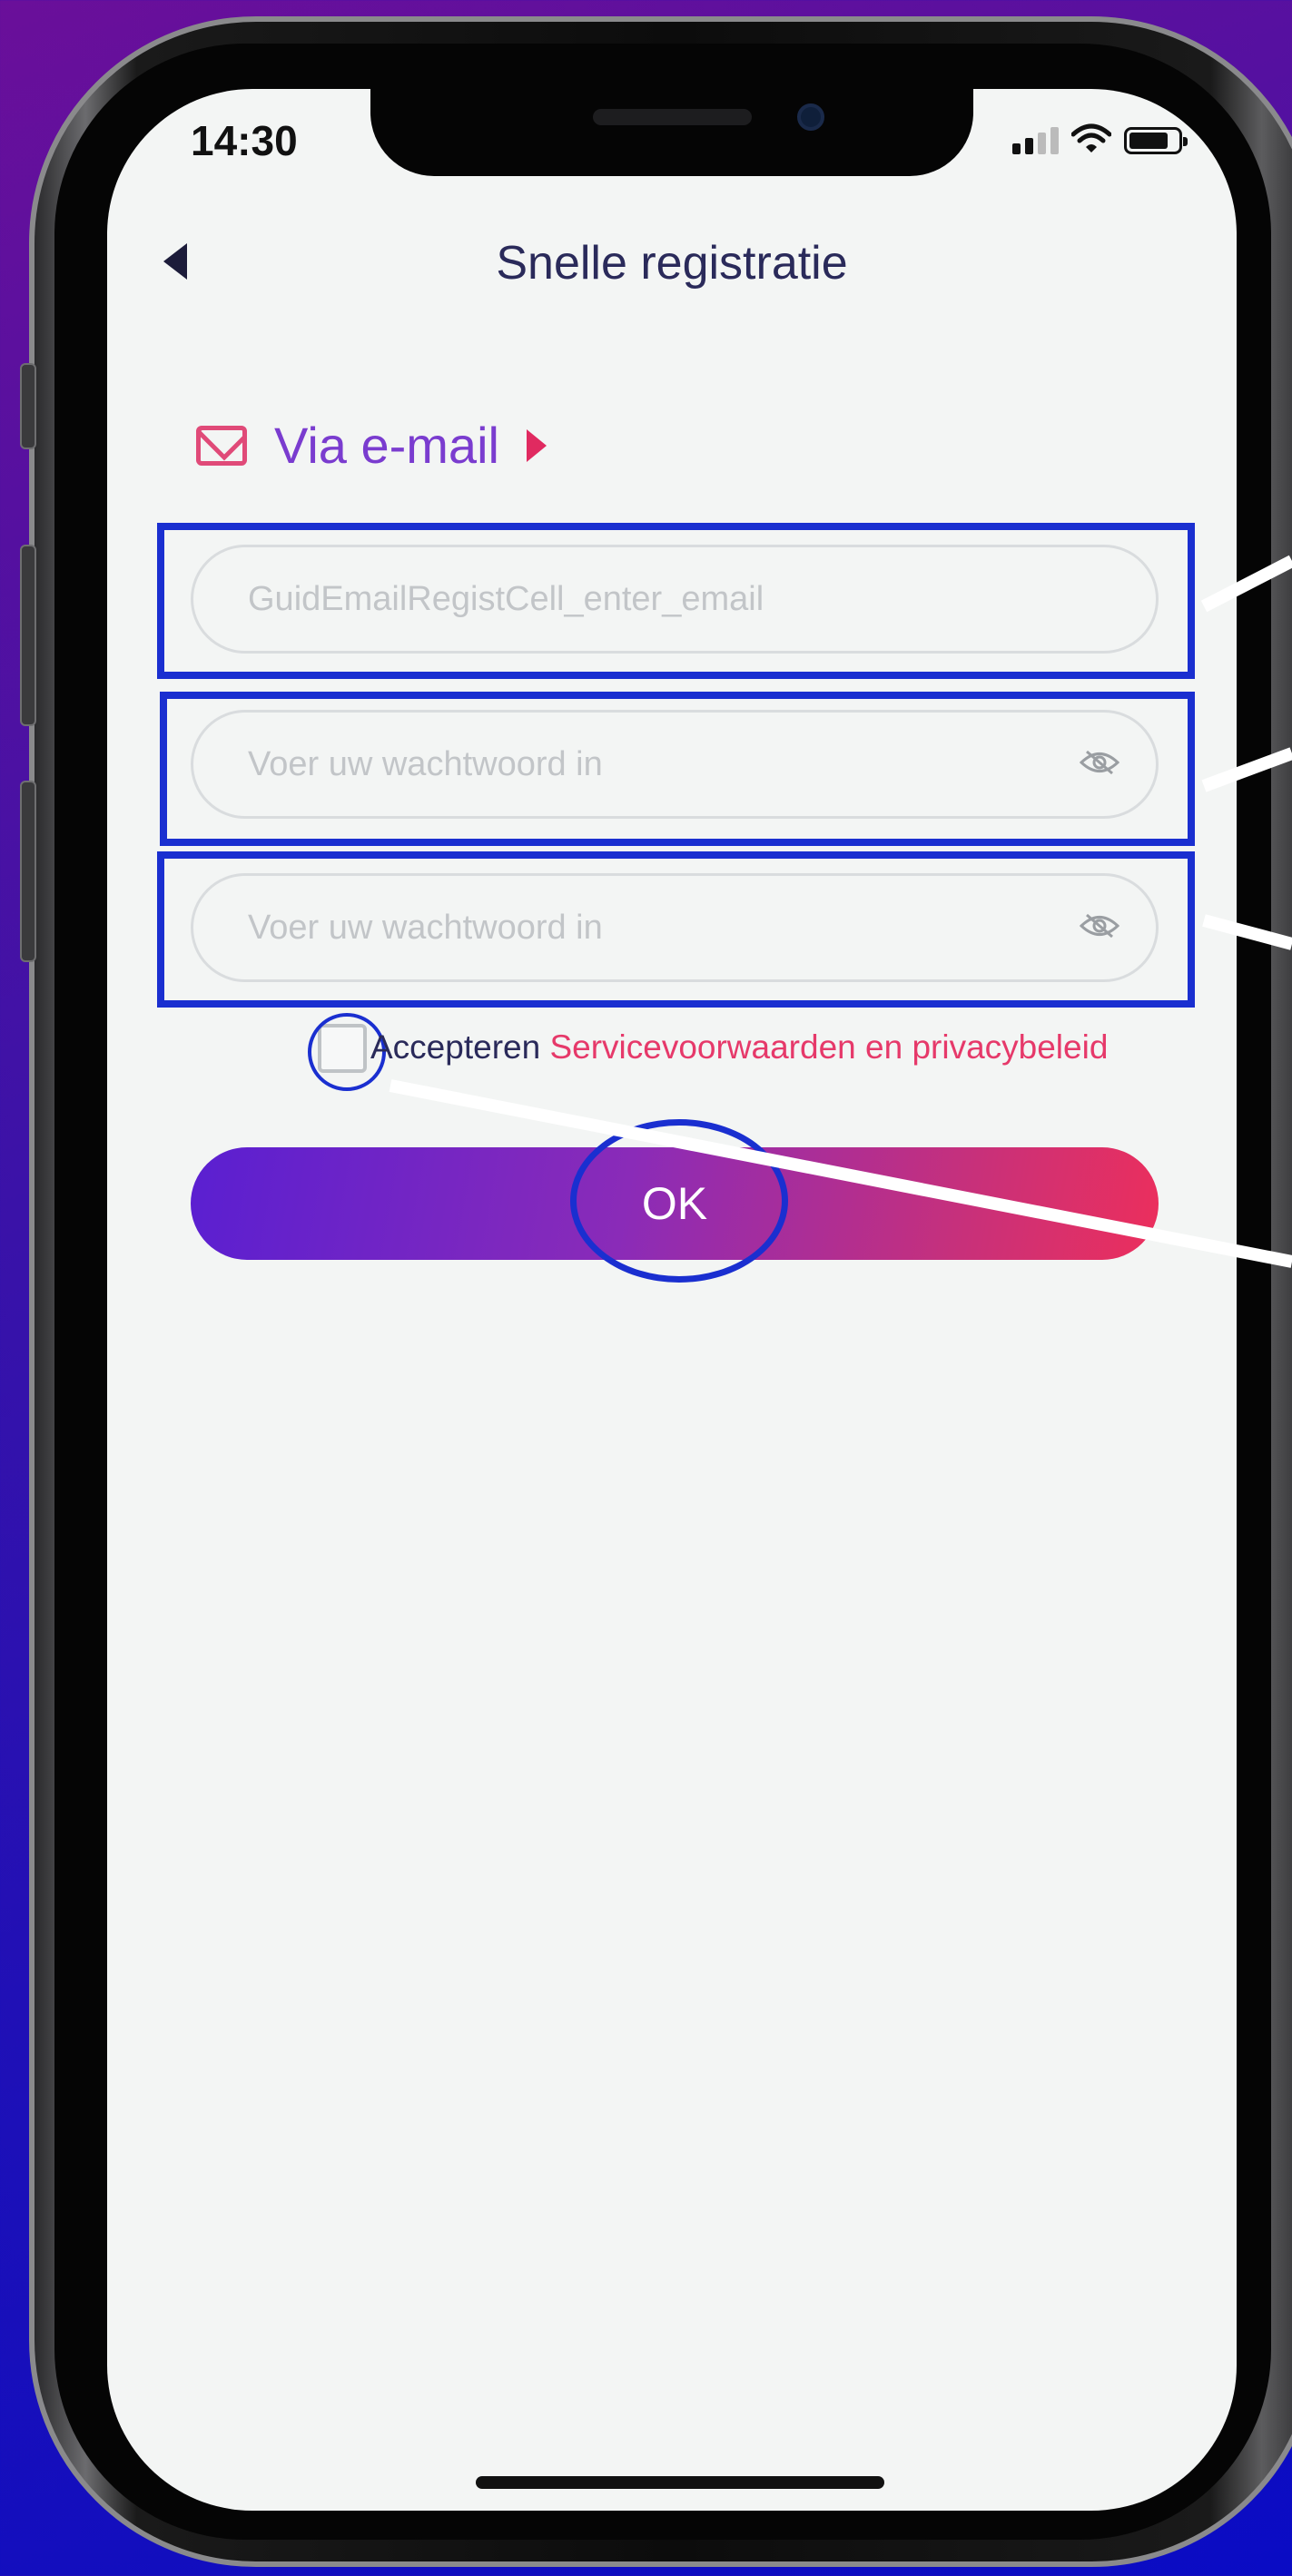 Image resolution: width=1292 pixels, height=2576 pixels. I want to click on pointer-line-checkbox, so click(840, 1173).